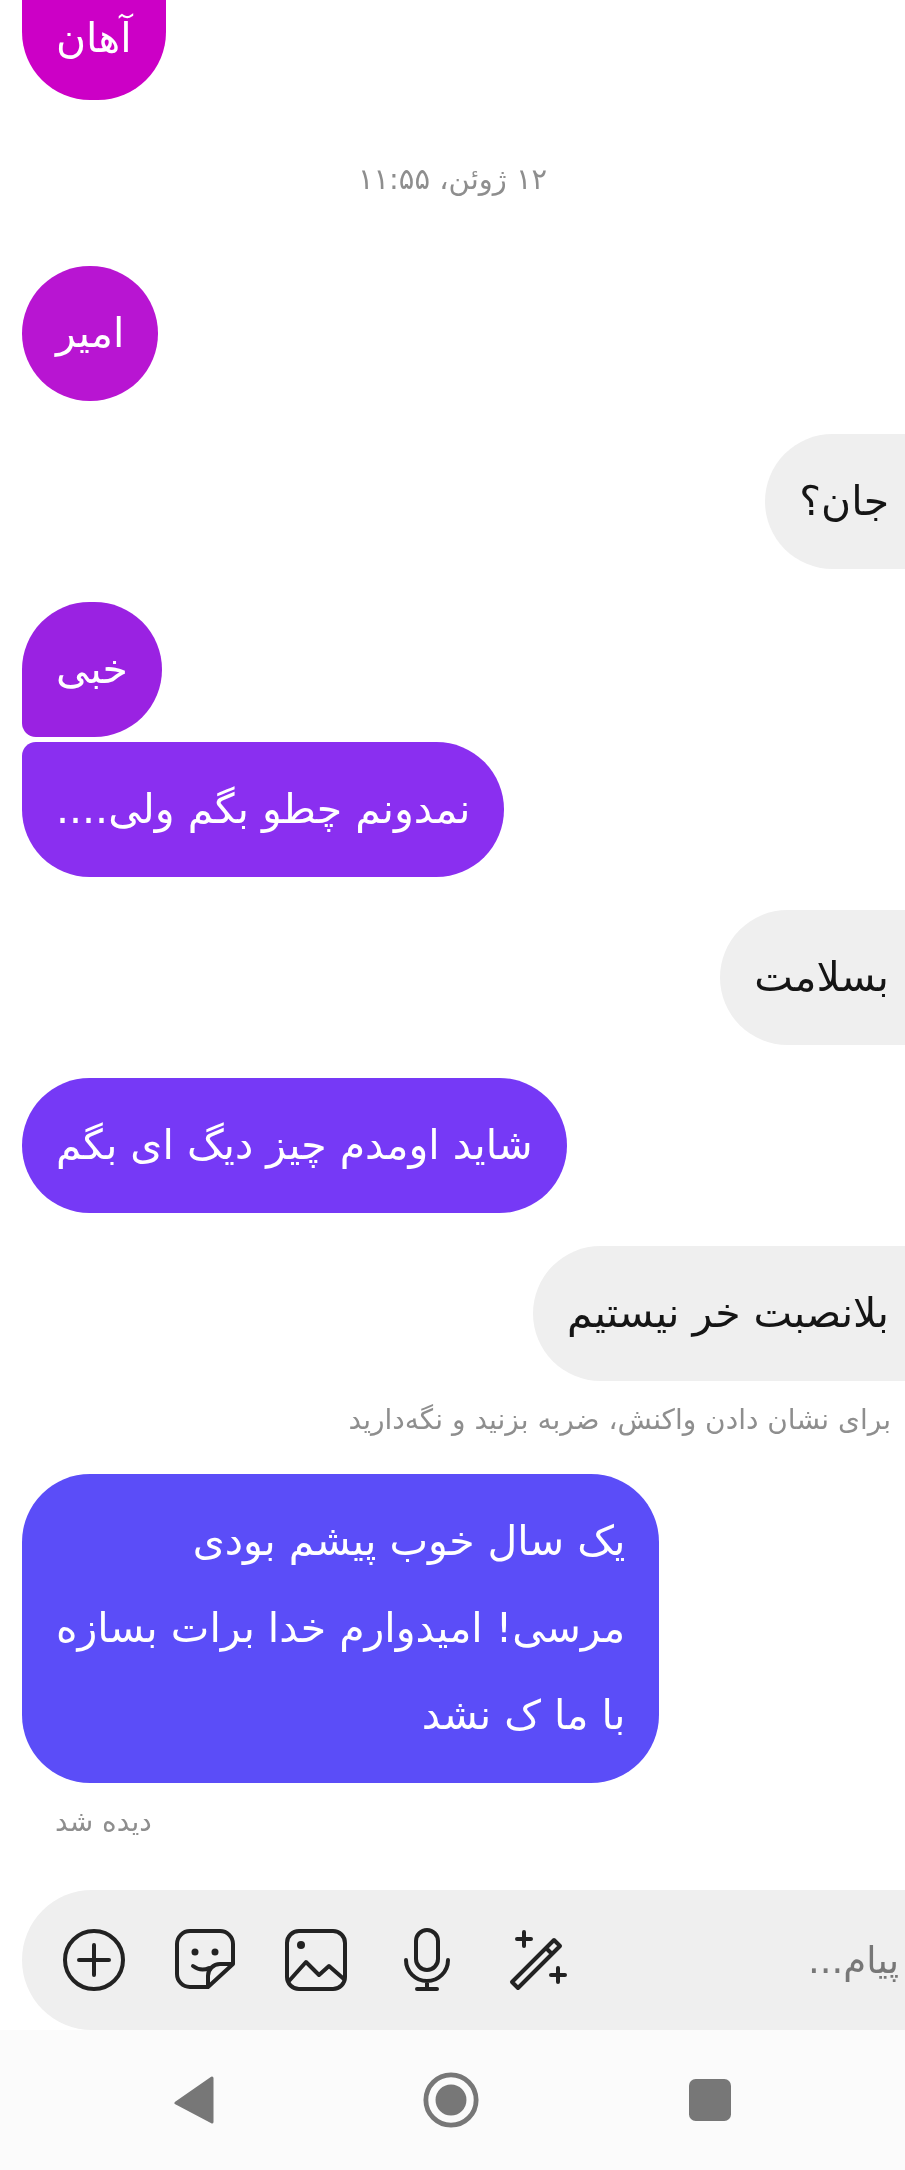 This screenshot has height=2170, width=905. What do you see at coordinates (619, 1419) in the screenshot?
I see `reaction-hint: برای نشان دادن واکنش، ضربه بزنید و نگه‌دارید` at bounding box center [619, 1419].